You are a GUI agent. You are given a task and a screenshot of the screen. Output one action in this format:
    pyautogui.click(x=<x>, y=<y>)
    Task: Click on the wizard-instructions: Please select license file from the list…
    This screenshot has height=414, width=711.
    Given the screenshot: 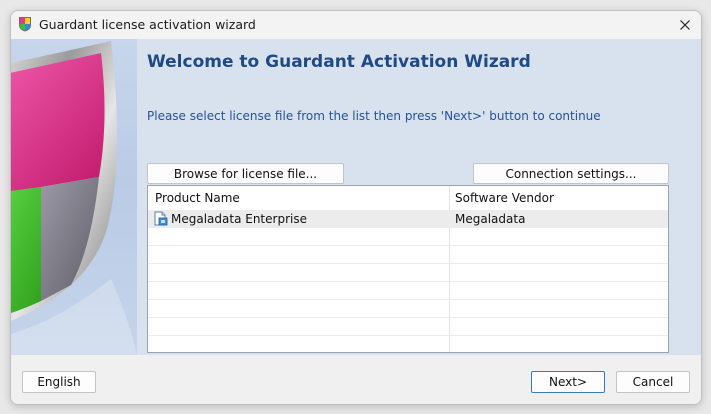 What is the action you would take?
    pyautogui.click(x=374, y=116)
    